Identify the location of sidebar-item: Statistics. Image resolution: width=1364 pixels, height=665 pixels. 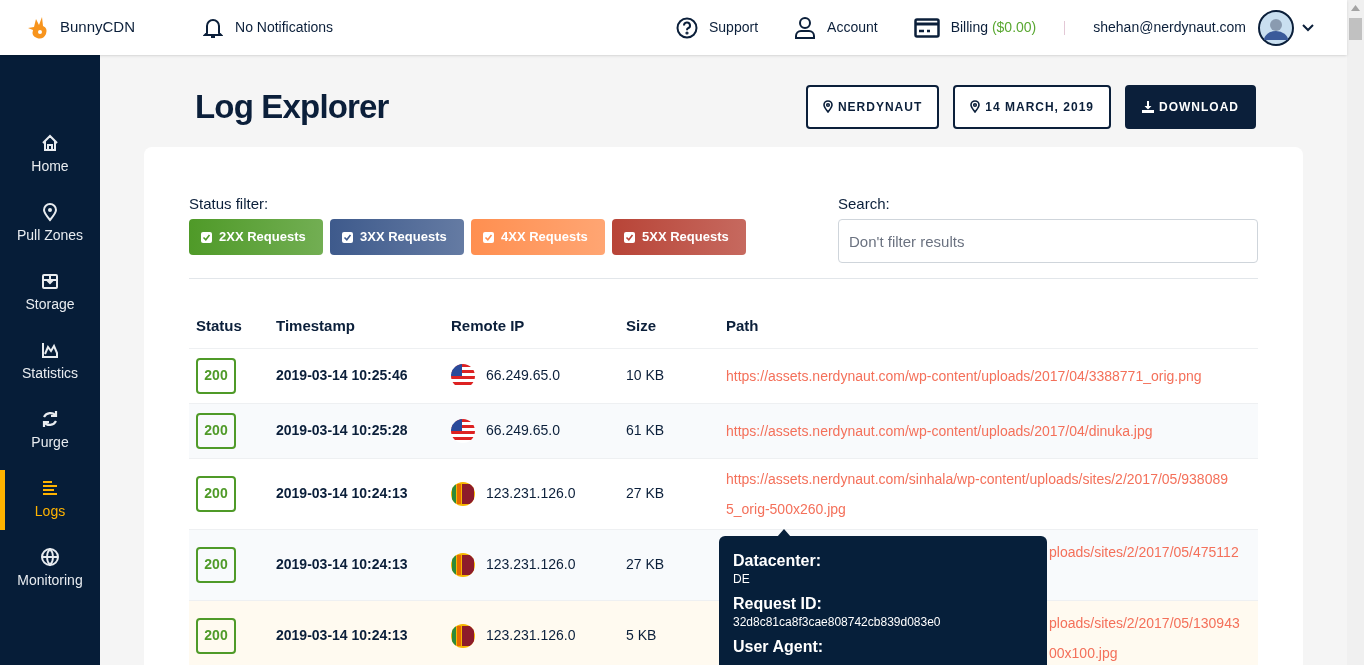
(50, 362).